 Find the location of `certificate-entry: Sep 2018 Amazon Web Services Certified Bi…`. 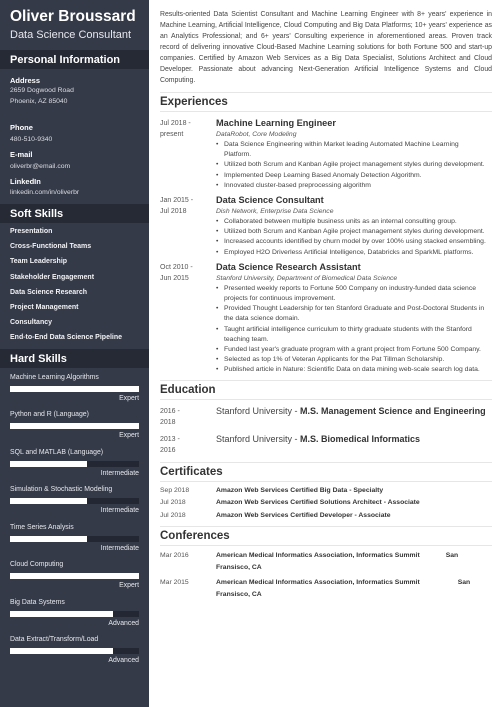

certificate-entry: Sep 2018 Amazon Web Services Certified Bi… is located at coordinates (326, 491).